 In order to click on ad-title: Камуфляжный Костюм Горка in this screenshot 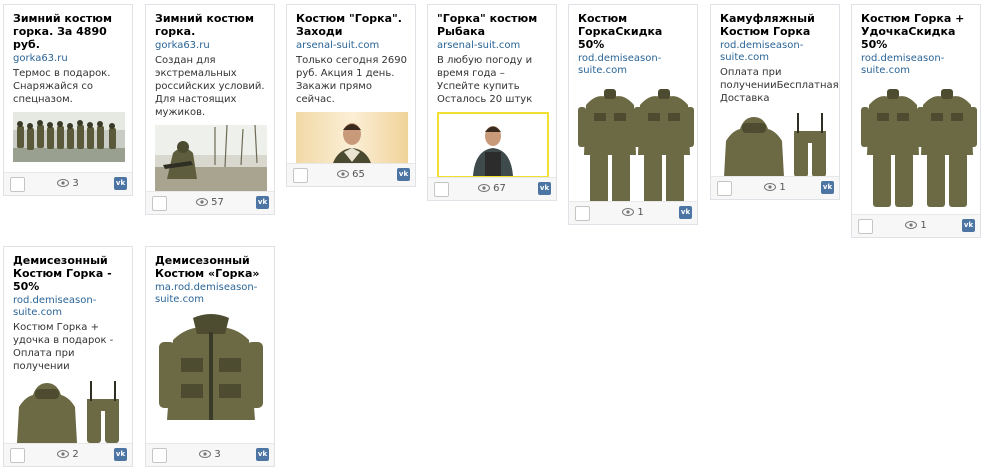, I will do `click(776, 25)`.